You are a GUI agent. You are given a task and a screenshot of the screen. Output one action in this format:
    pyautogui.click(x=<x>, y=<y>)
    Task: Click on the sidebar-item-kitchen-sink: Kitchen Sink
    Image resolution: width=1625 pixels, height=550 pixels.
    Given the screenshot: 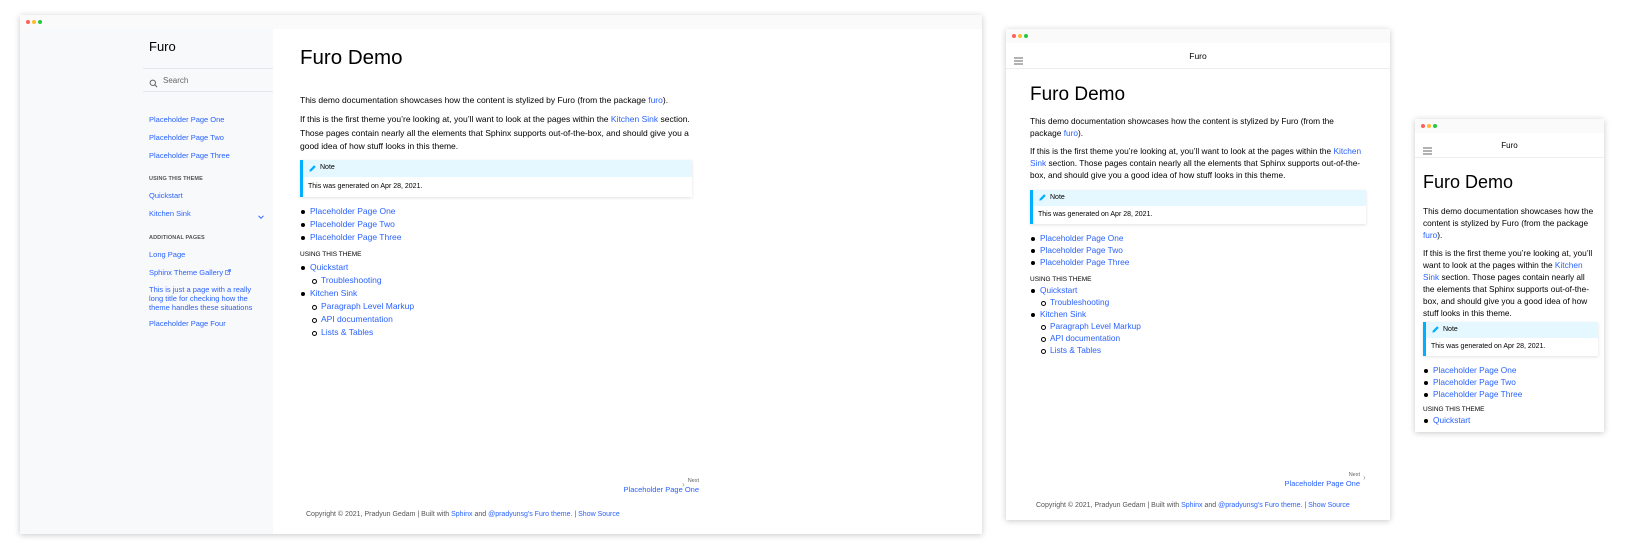 What is the action you would take?
    pyautogui.click(x=170, y=213)
    